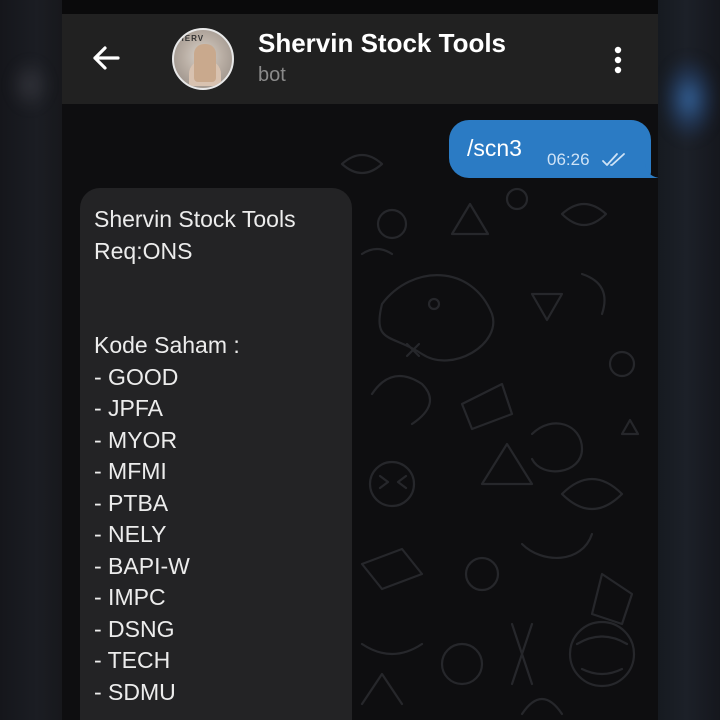  Describe the element at coordinates (31, 360) in the screenshot. I see `blurred-background-left` at that location.